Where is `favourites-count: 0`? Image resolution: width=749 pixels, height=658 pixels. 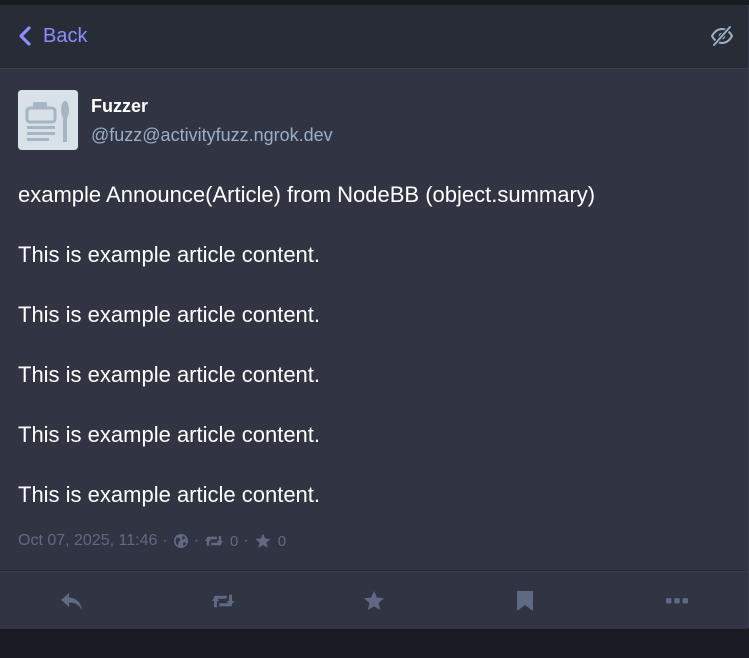
favourites-count: 0 is located at coordinates (282, 541).